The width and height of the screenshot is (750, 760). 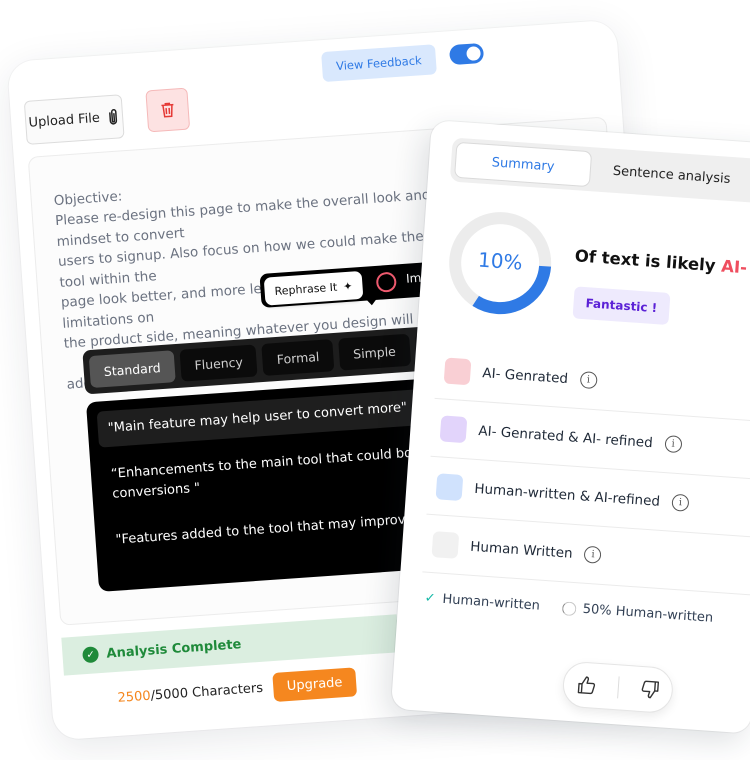 I want to click on toggle-knob, so click(x=474, y=54).